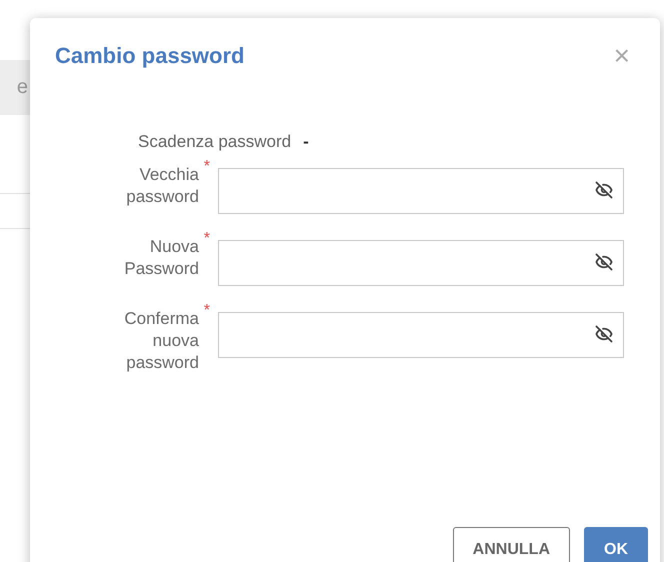  I want to click on header-text: e, so click(22, 87).